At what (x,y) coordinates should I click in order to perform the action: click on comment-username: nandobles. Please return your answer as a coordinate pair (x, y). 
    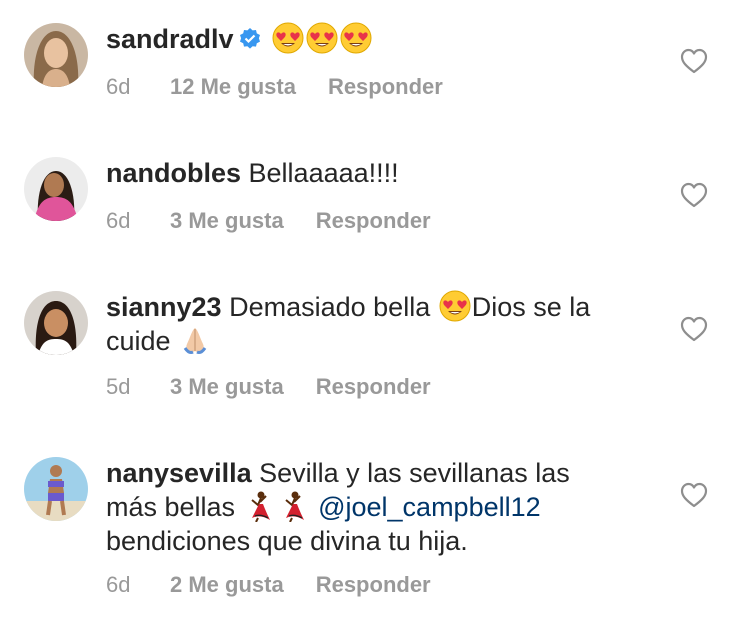
    Looking at the image, I should click on (173, 173).